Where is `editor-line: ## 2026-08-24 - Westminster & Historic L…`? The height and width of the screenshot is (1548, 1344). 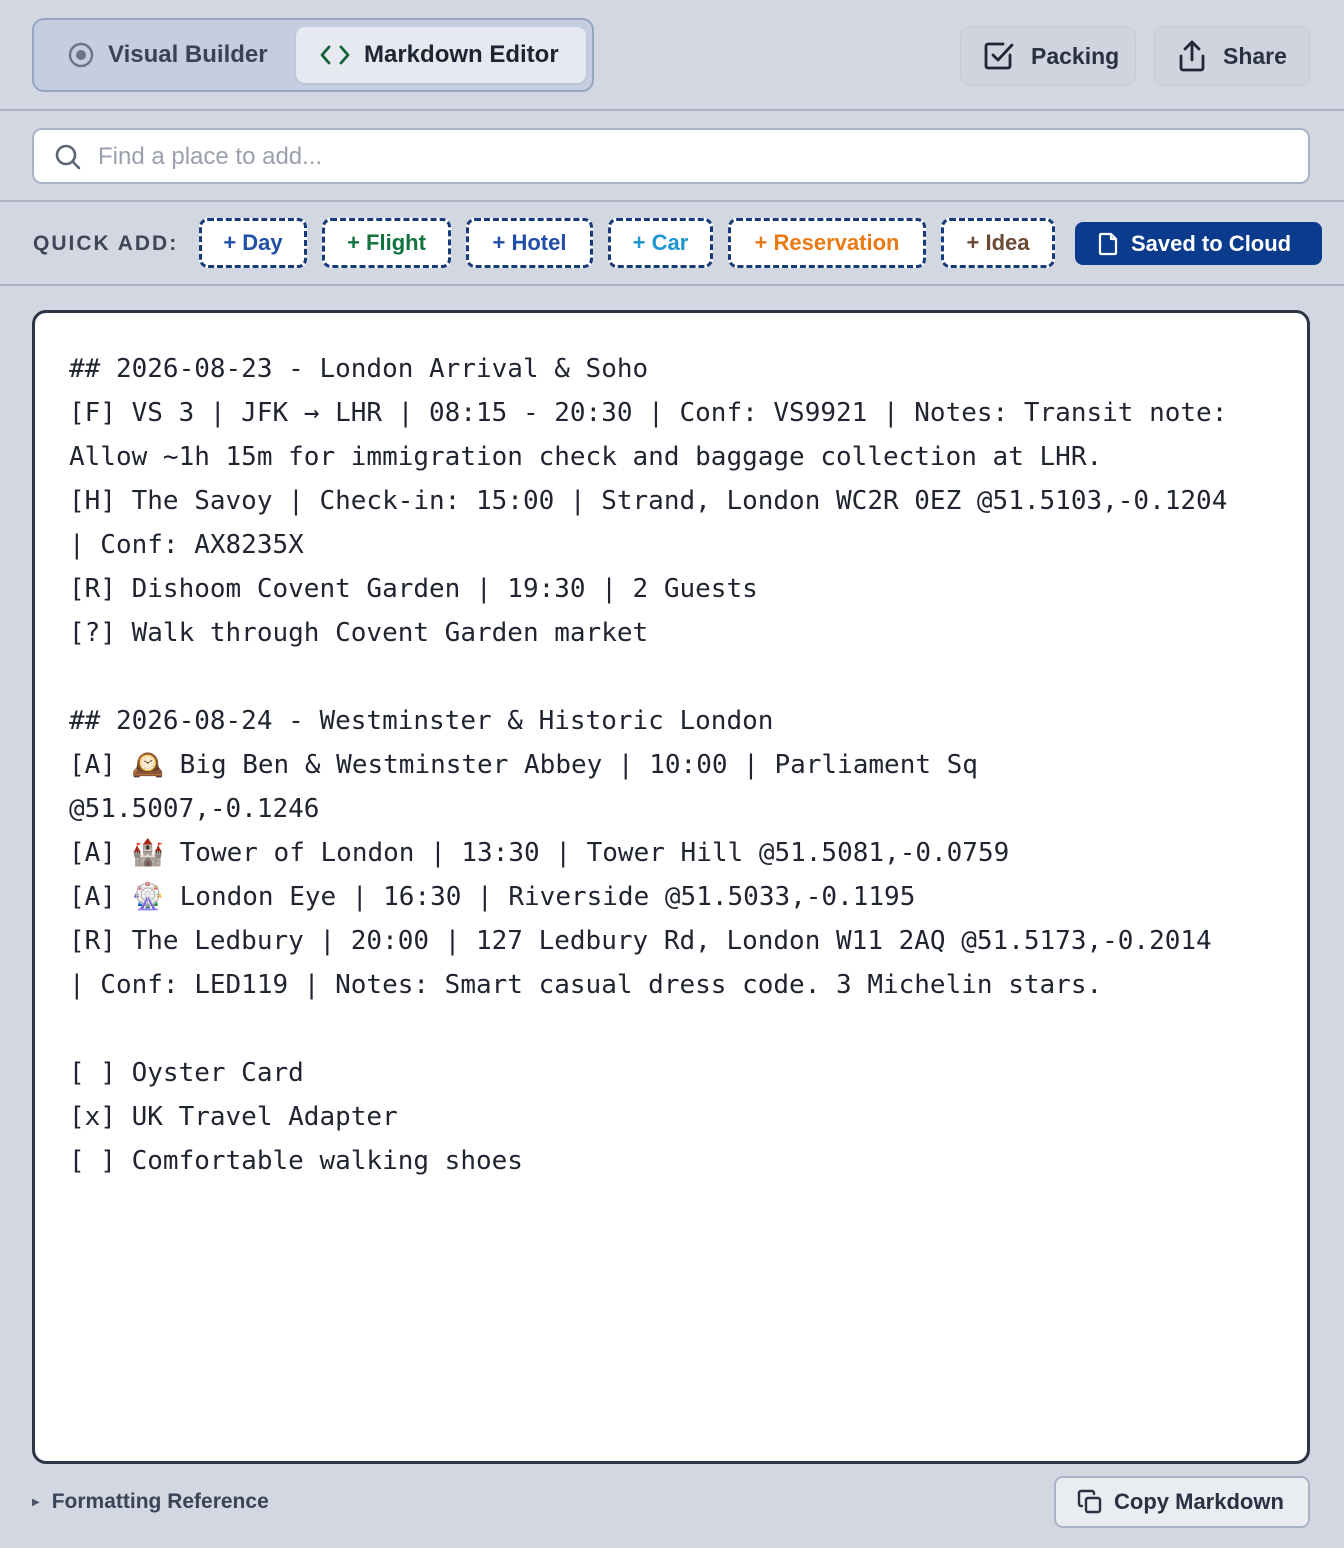 editor-line: ## 2026-08-24 - Westminster & Historic L… is located at coordinates (421, 721).